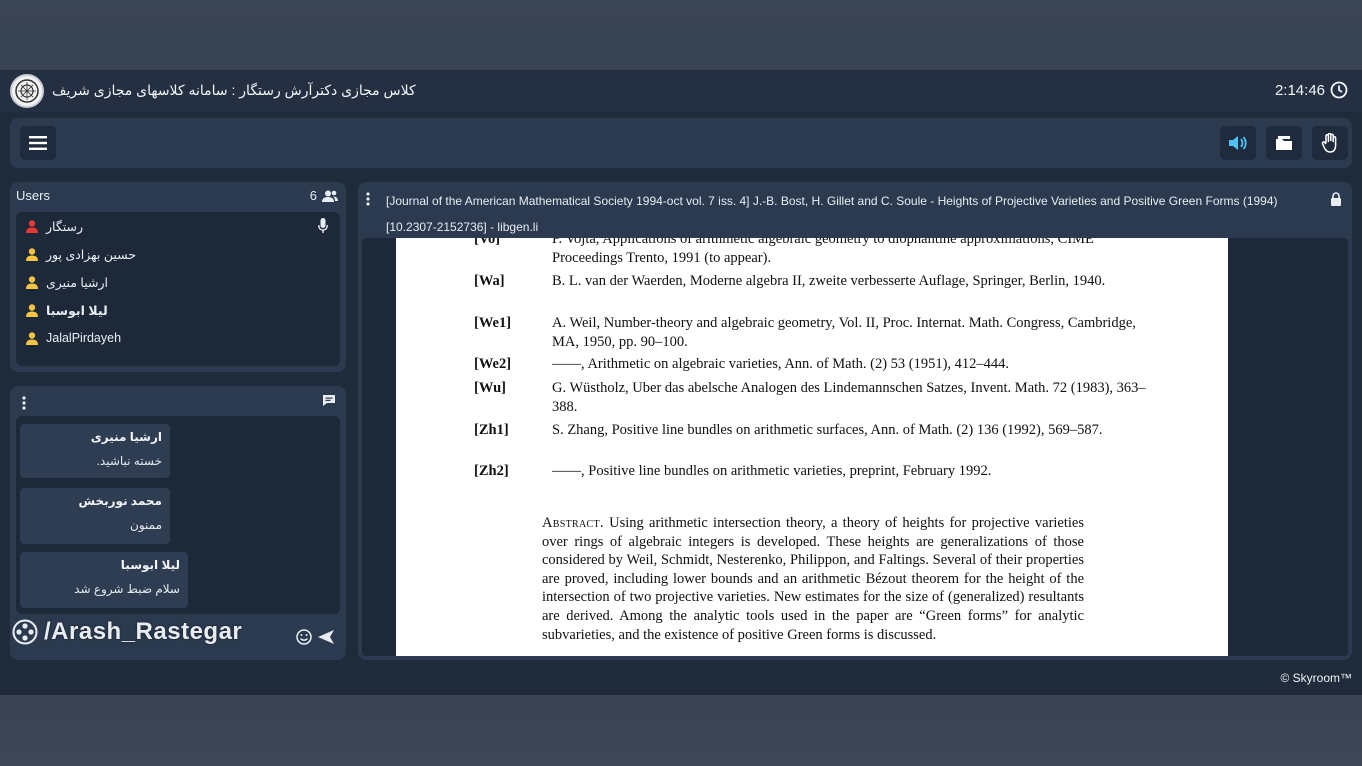  What do you see at coordinates (178, 254) in the screenshot?
I see `user-item: حسین بهزادی پور` at bounding box center [178, 254].